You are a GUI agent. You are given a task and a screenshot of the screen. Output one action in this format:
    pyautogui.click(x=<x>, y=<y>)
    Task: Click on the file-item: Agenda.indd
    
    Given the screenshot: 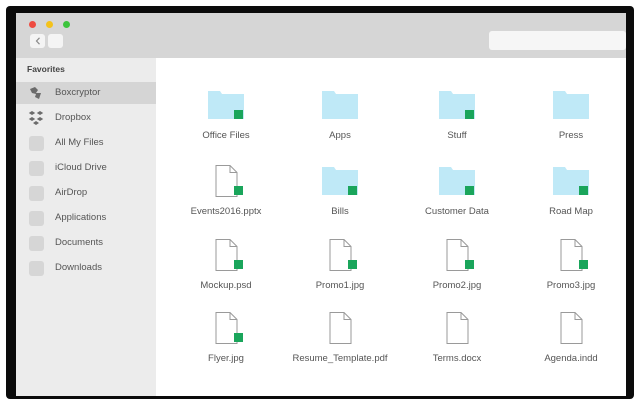 What is the action you would take?
    pyautogui.click(x=571, y=345)
    